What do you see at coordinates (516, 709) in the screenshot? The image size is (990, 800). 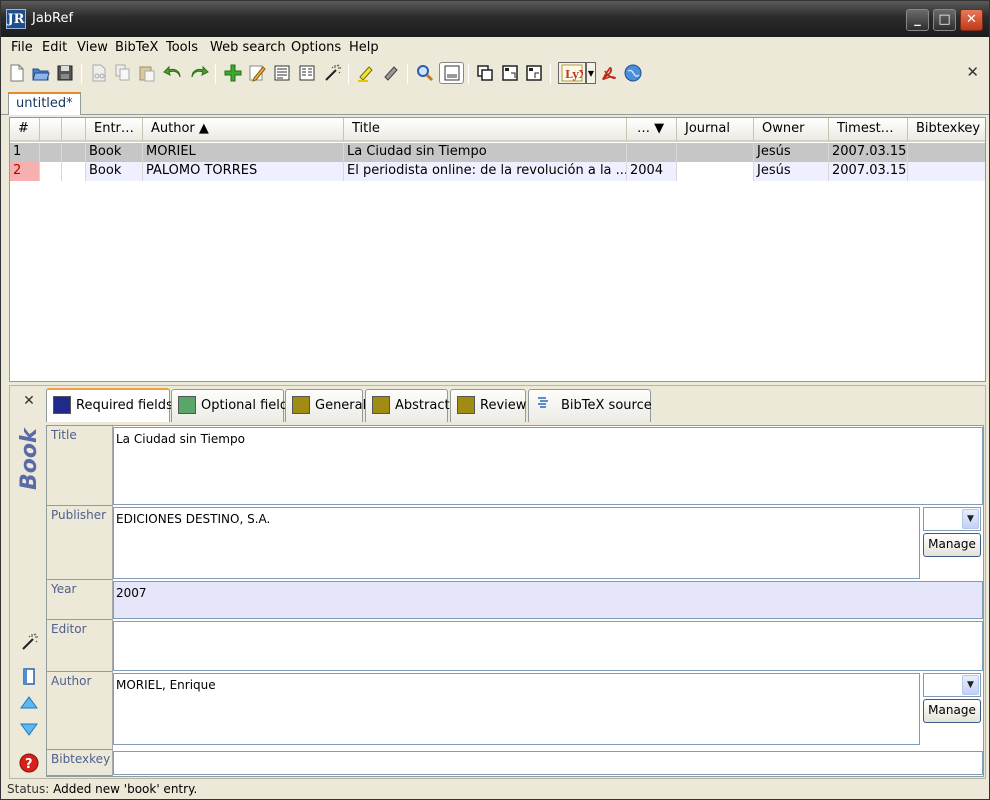 I see `author-field: MORIEL, Enrique` at bounding box center [516, 709].